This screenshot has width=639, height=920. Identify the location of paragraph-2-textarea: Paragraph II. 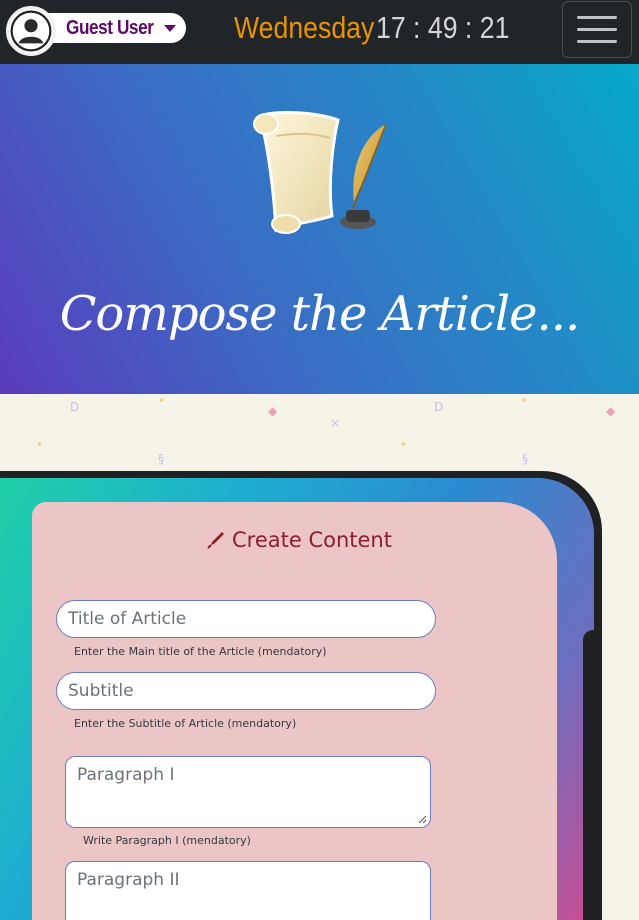
(248, 890).